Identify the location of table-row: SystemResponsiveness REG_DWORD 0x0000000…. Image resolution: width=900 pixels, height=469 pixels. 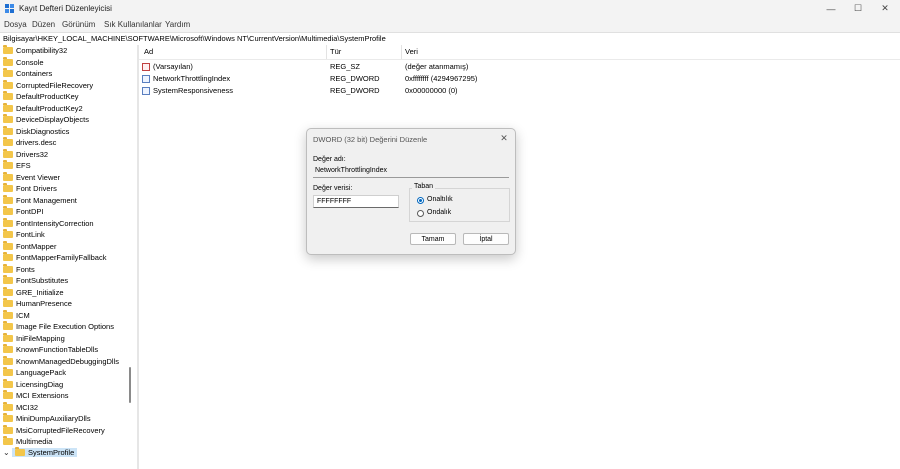
(519, 91).